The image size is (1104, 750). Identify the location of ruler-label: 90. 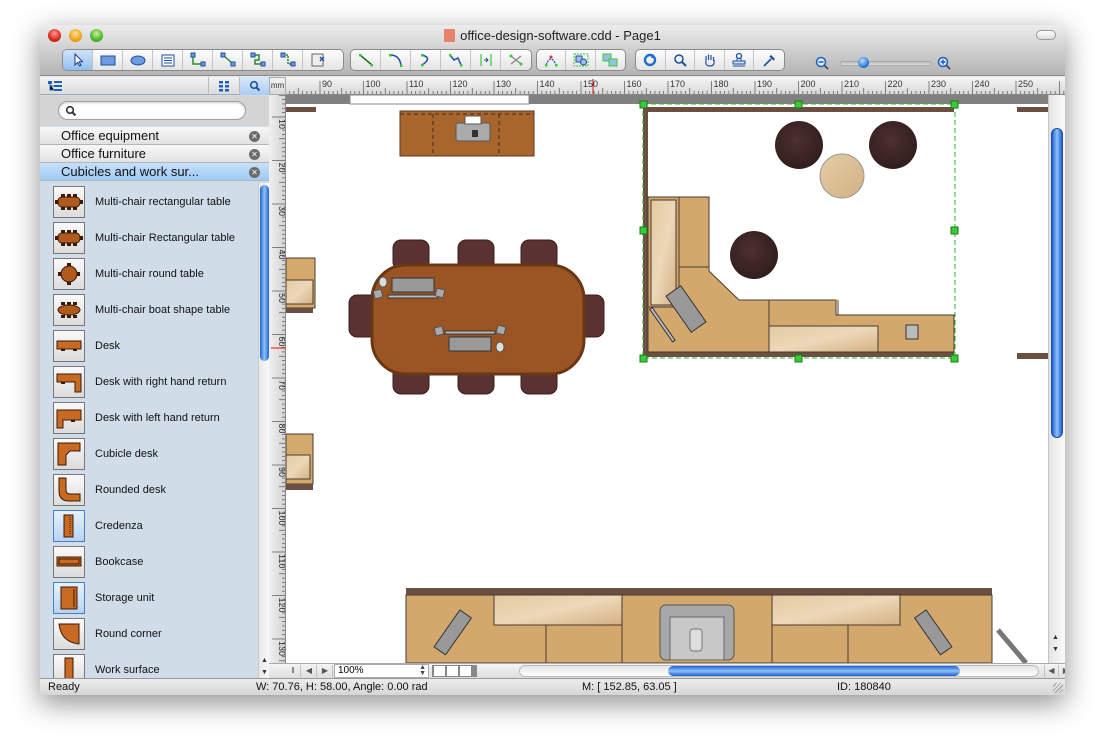
(281, 472).